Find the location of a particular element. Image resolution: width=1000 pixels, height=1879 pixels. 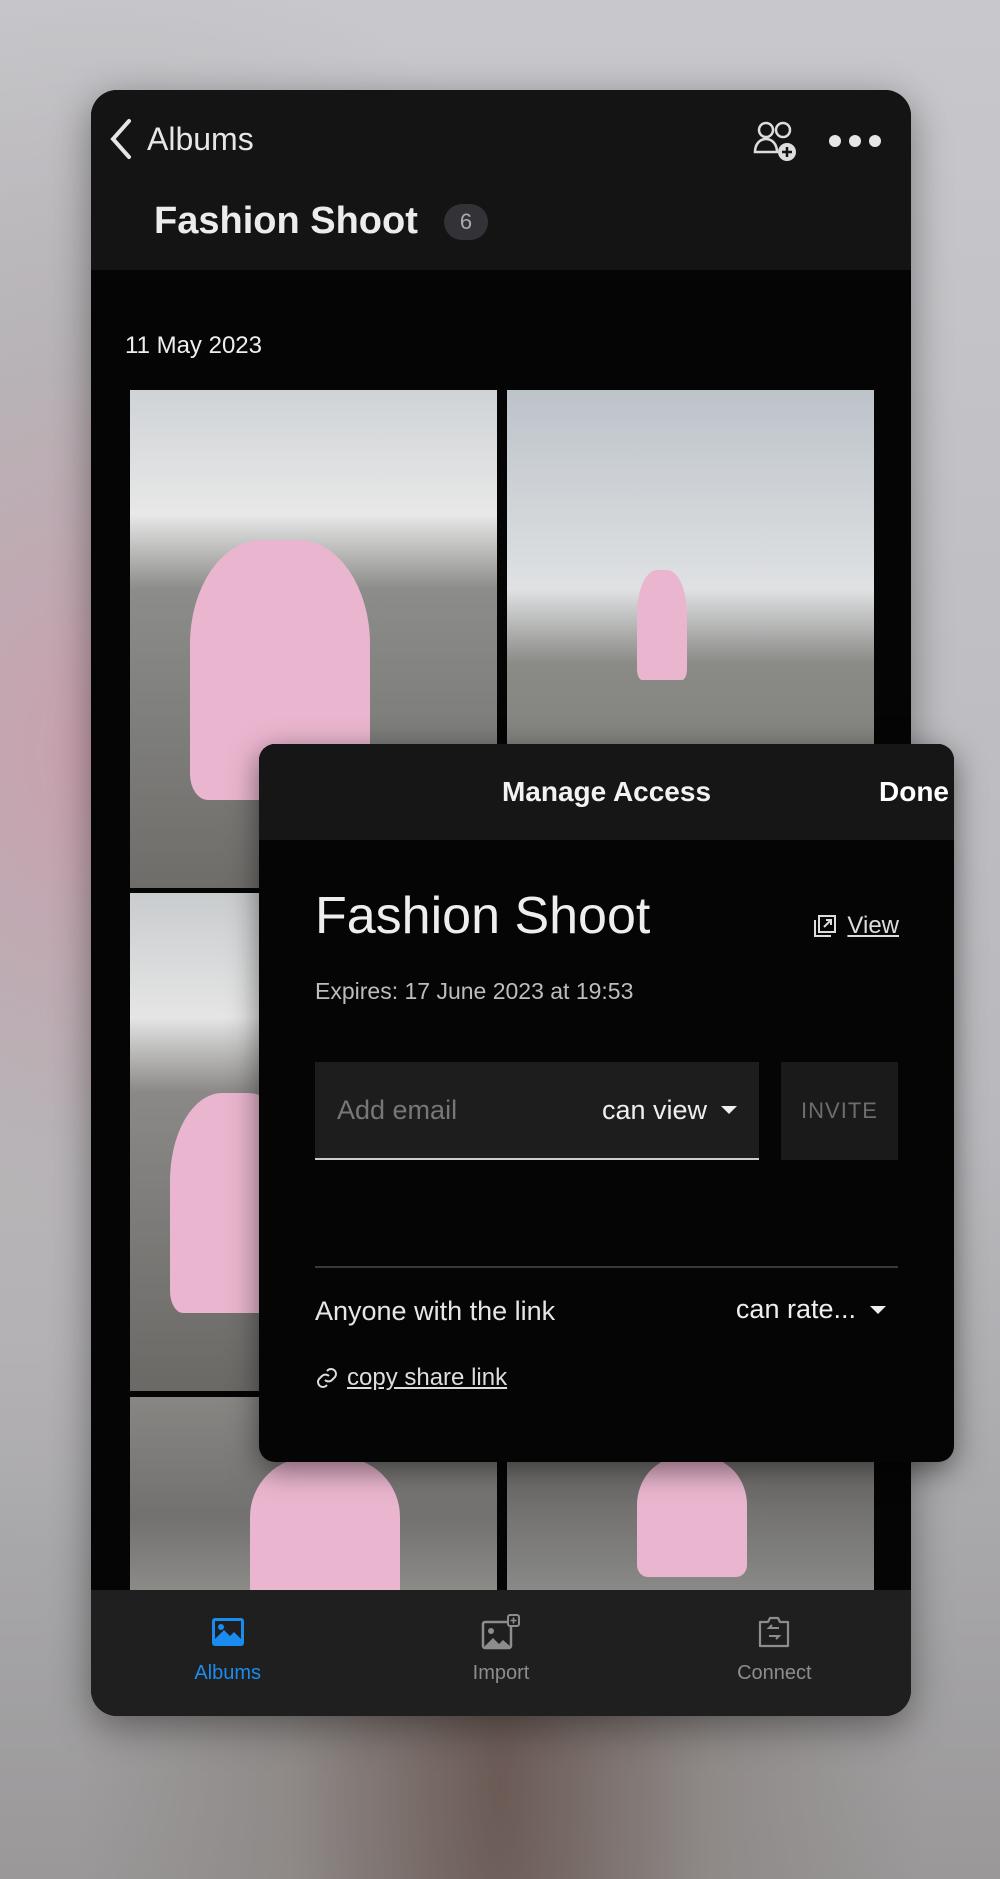

view-link: View is located at coordinates (856, 926).